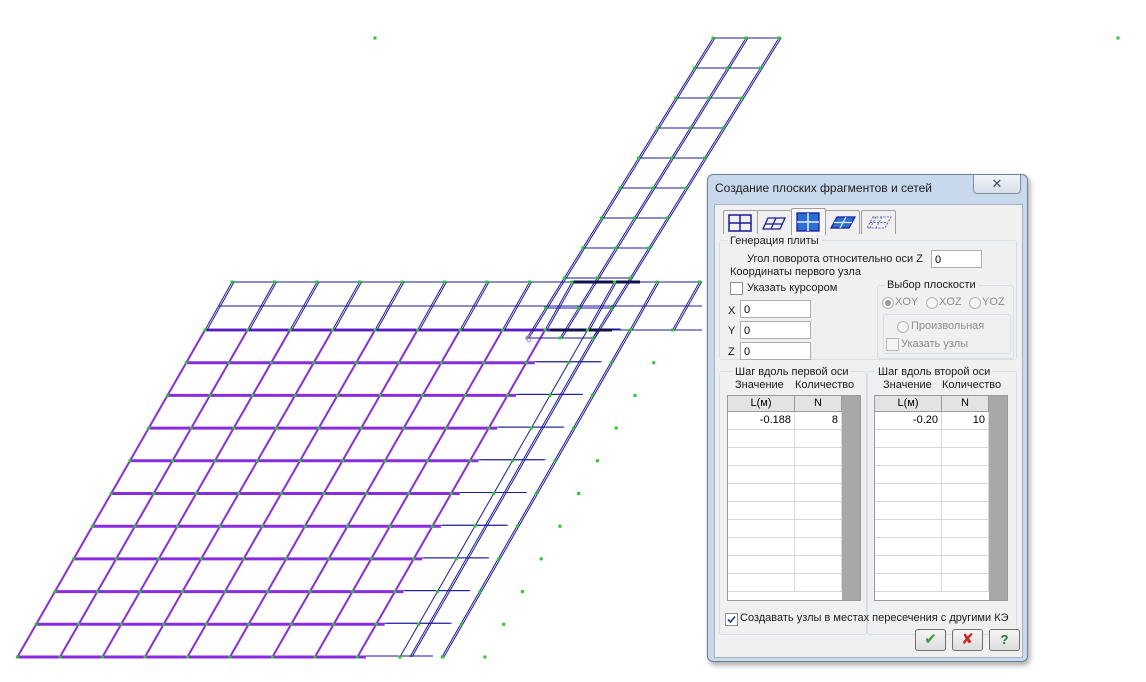 This screenshot has height=682, width=1146. I want to click on tab-grid-rect, so click(740, 222).